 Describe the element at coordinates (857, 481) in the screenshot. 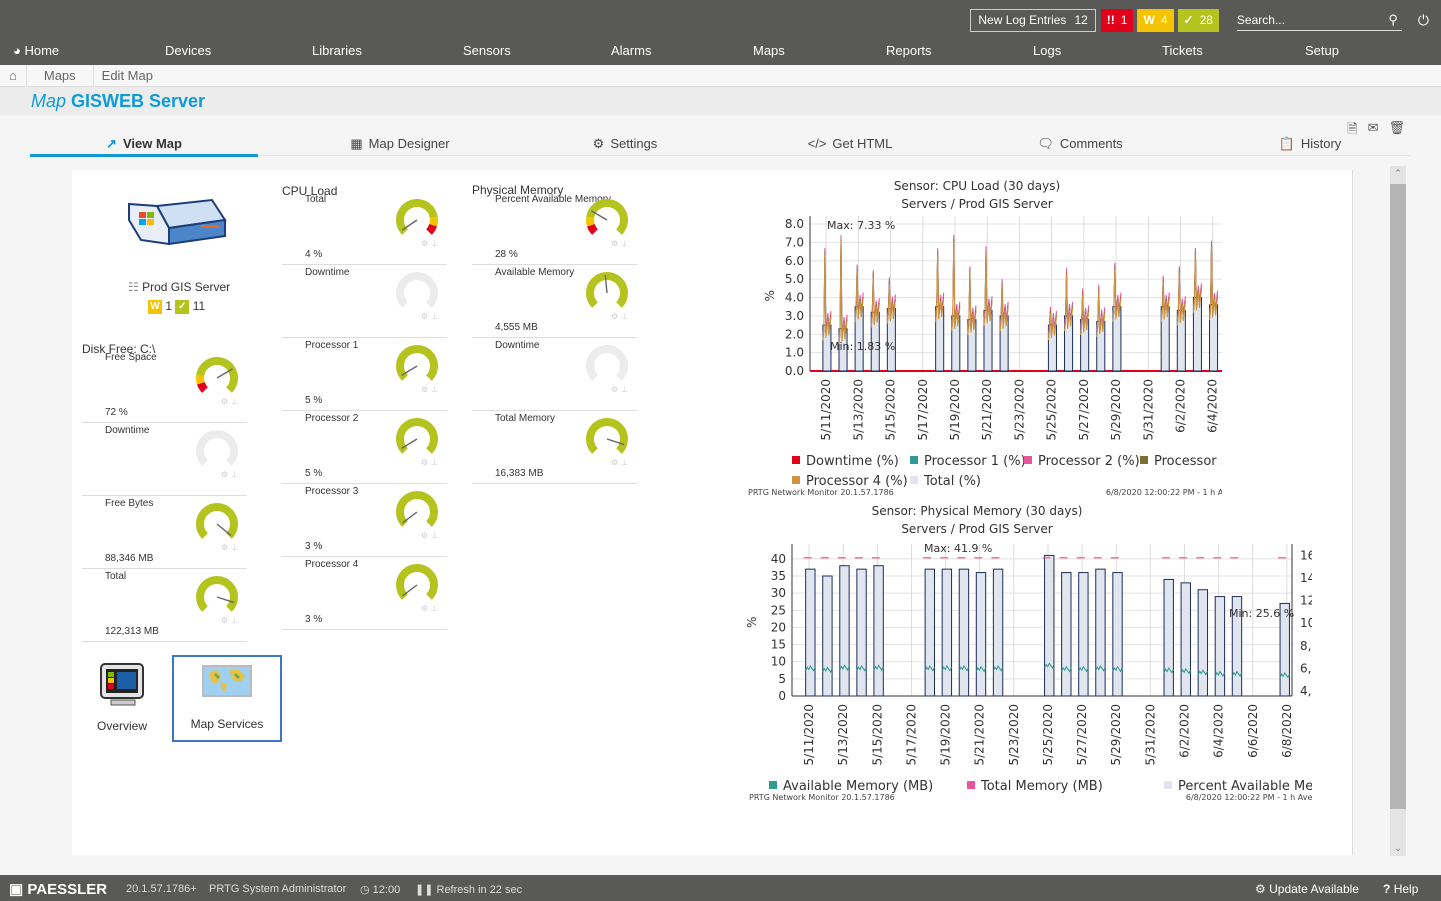

I see `legend-label: Processor 4 (%)` at that location.